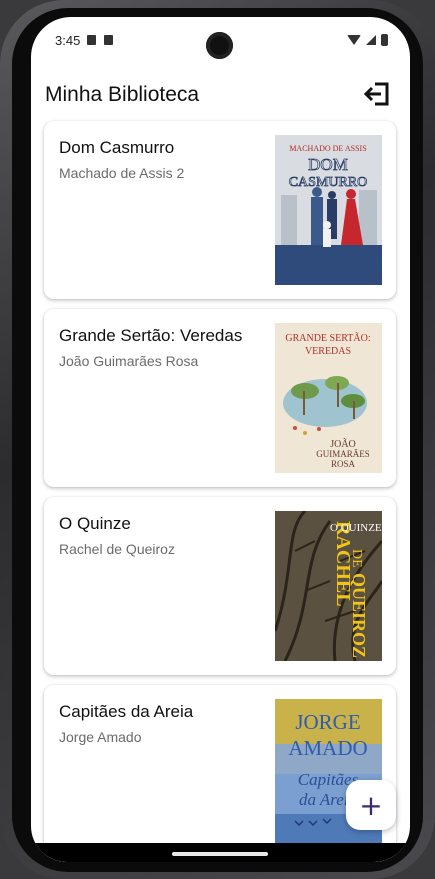  Describe the element at coordinates (359, 615) in the screenshot. I see `cover-text: QUEIROZ` at that location.